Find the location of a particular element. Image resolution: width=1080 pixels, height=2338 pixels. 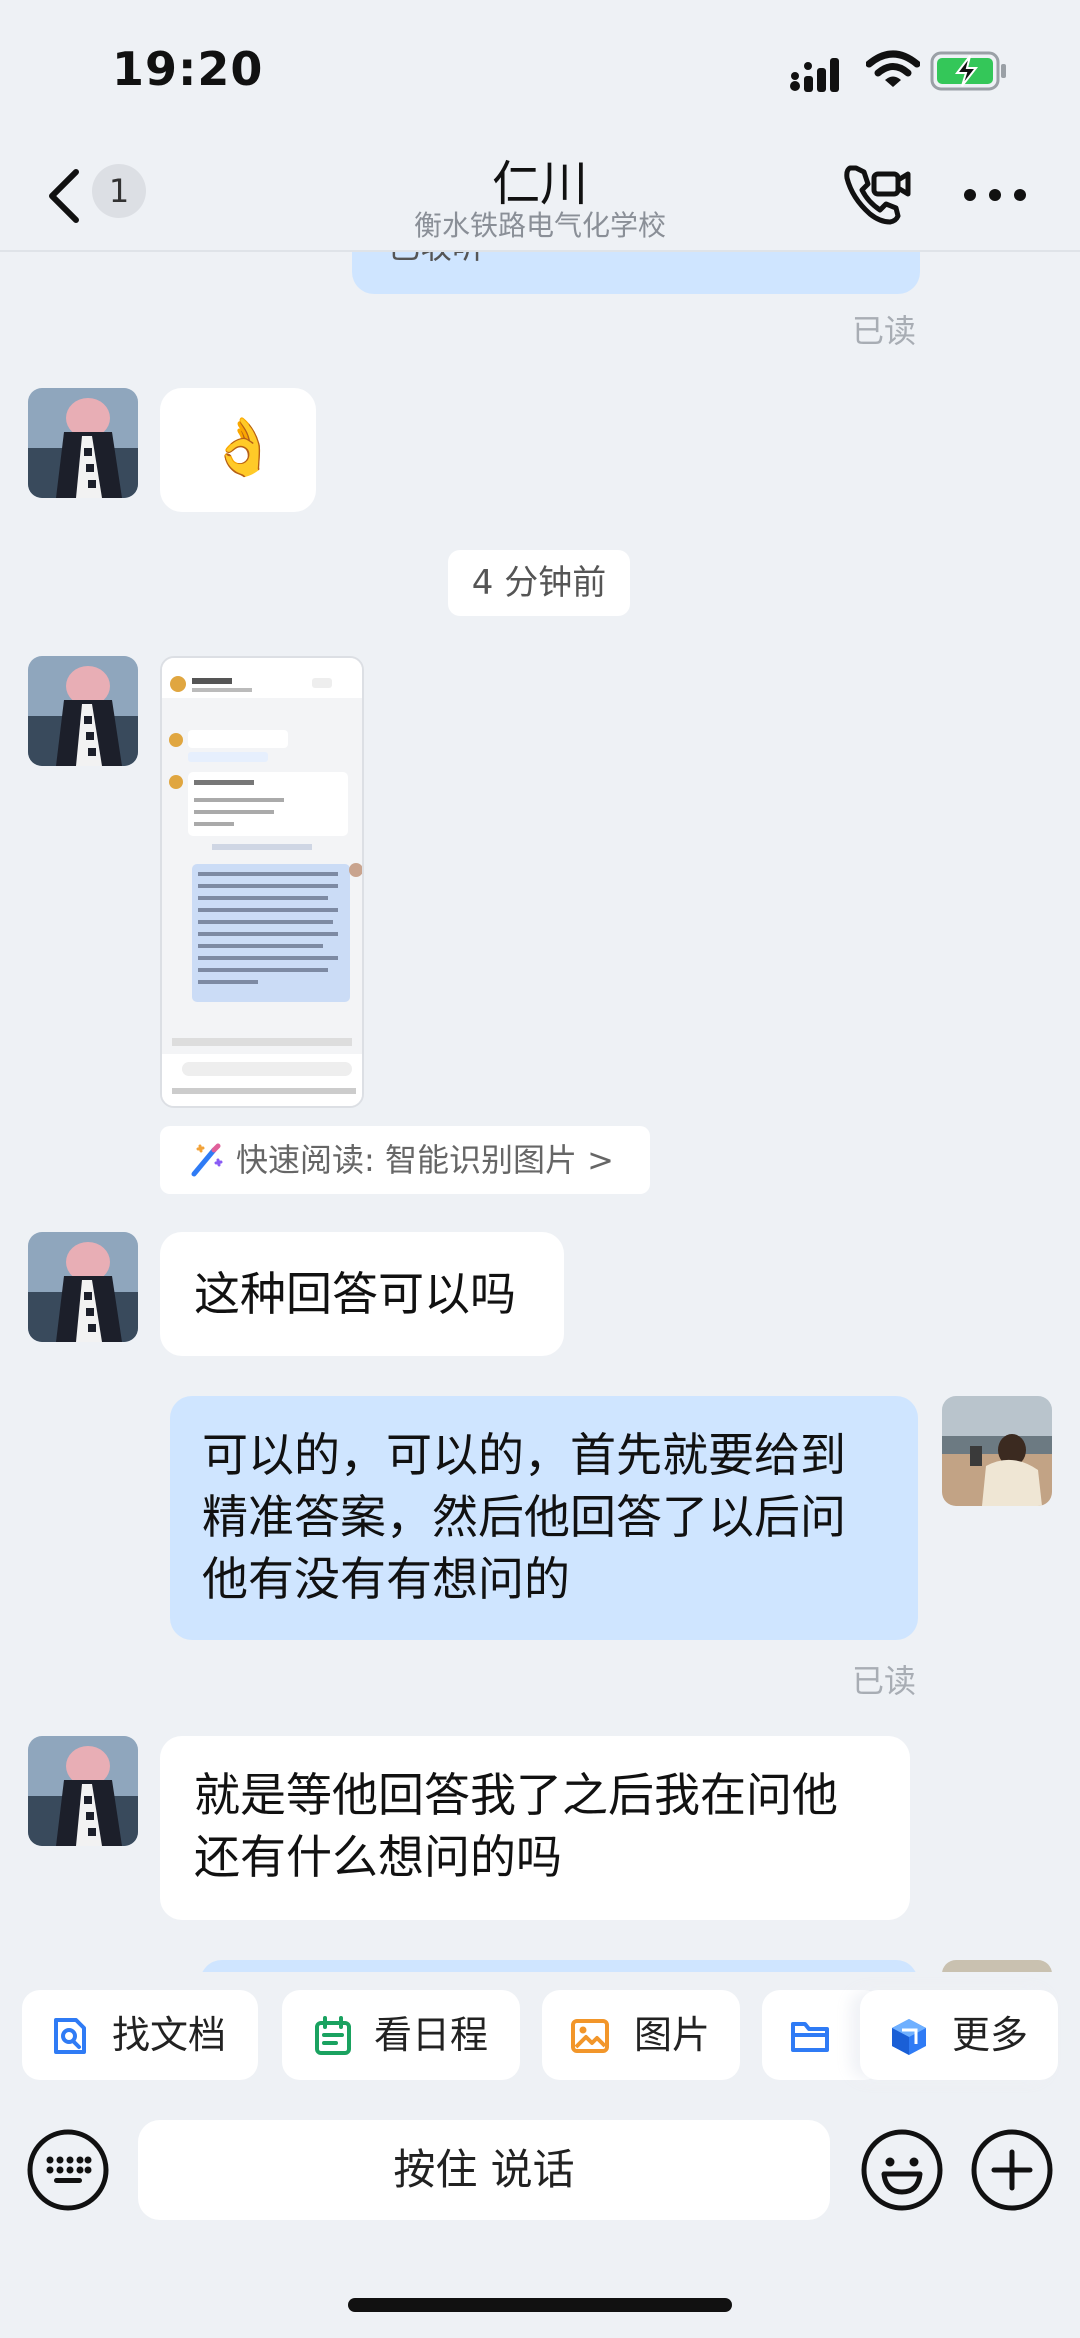

quick-read-button: 快速阅读: 智能识别图片 > is located at coordinates (405, 1160).